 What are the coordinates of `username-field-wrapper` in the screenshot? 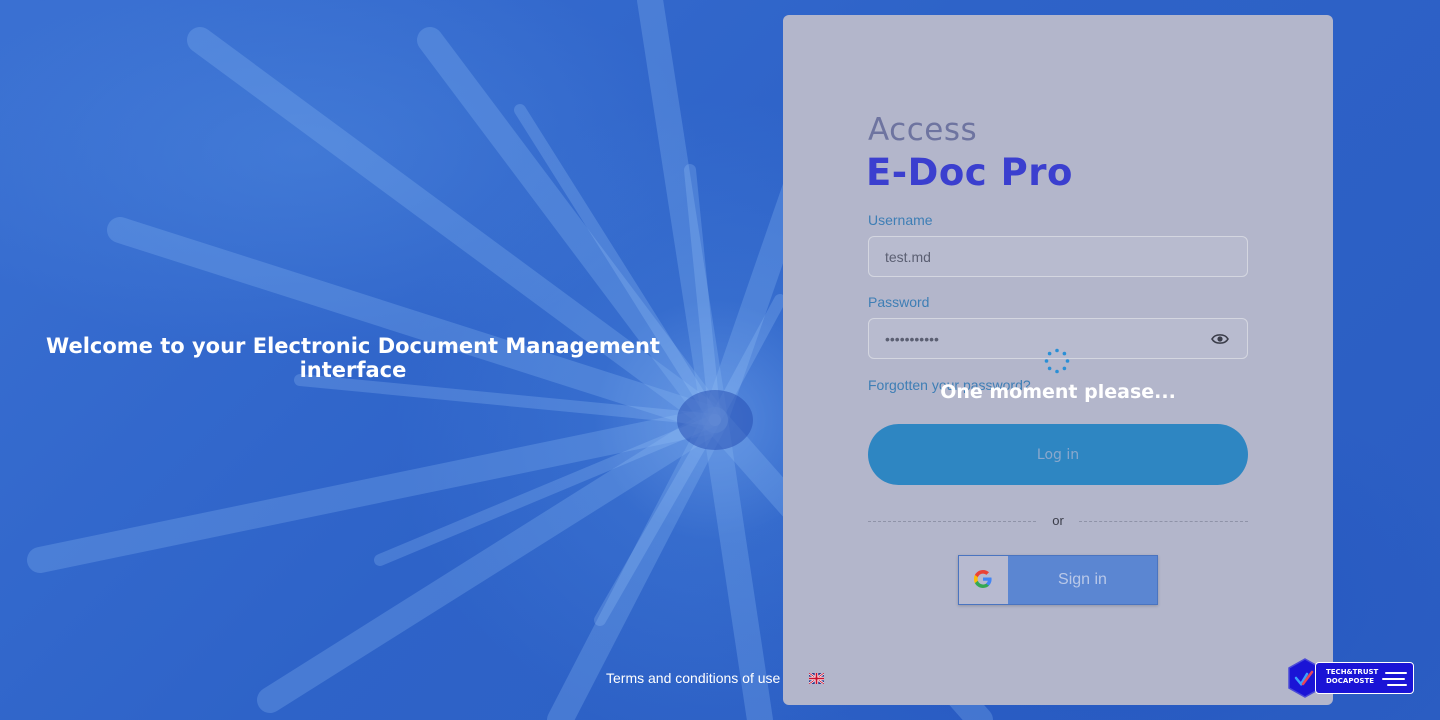 It's located at (1058, 256).